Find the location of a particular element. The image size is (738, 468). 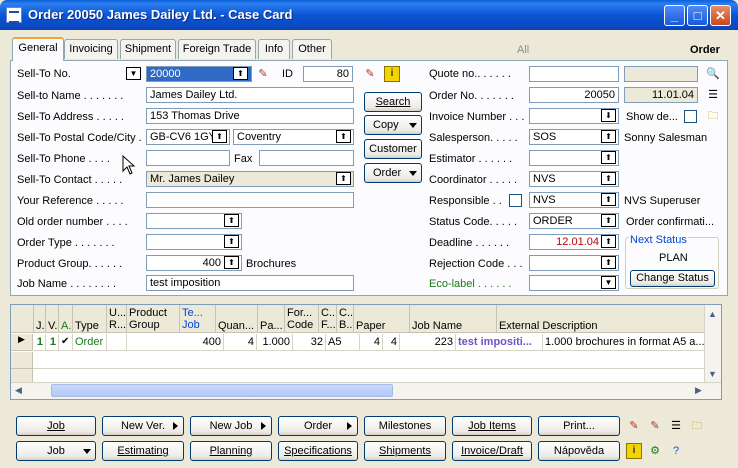

reference-field is located at coordinates (250, 200).